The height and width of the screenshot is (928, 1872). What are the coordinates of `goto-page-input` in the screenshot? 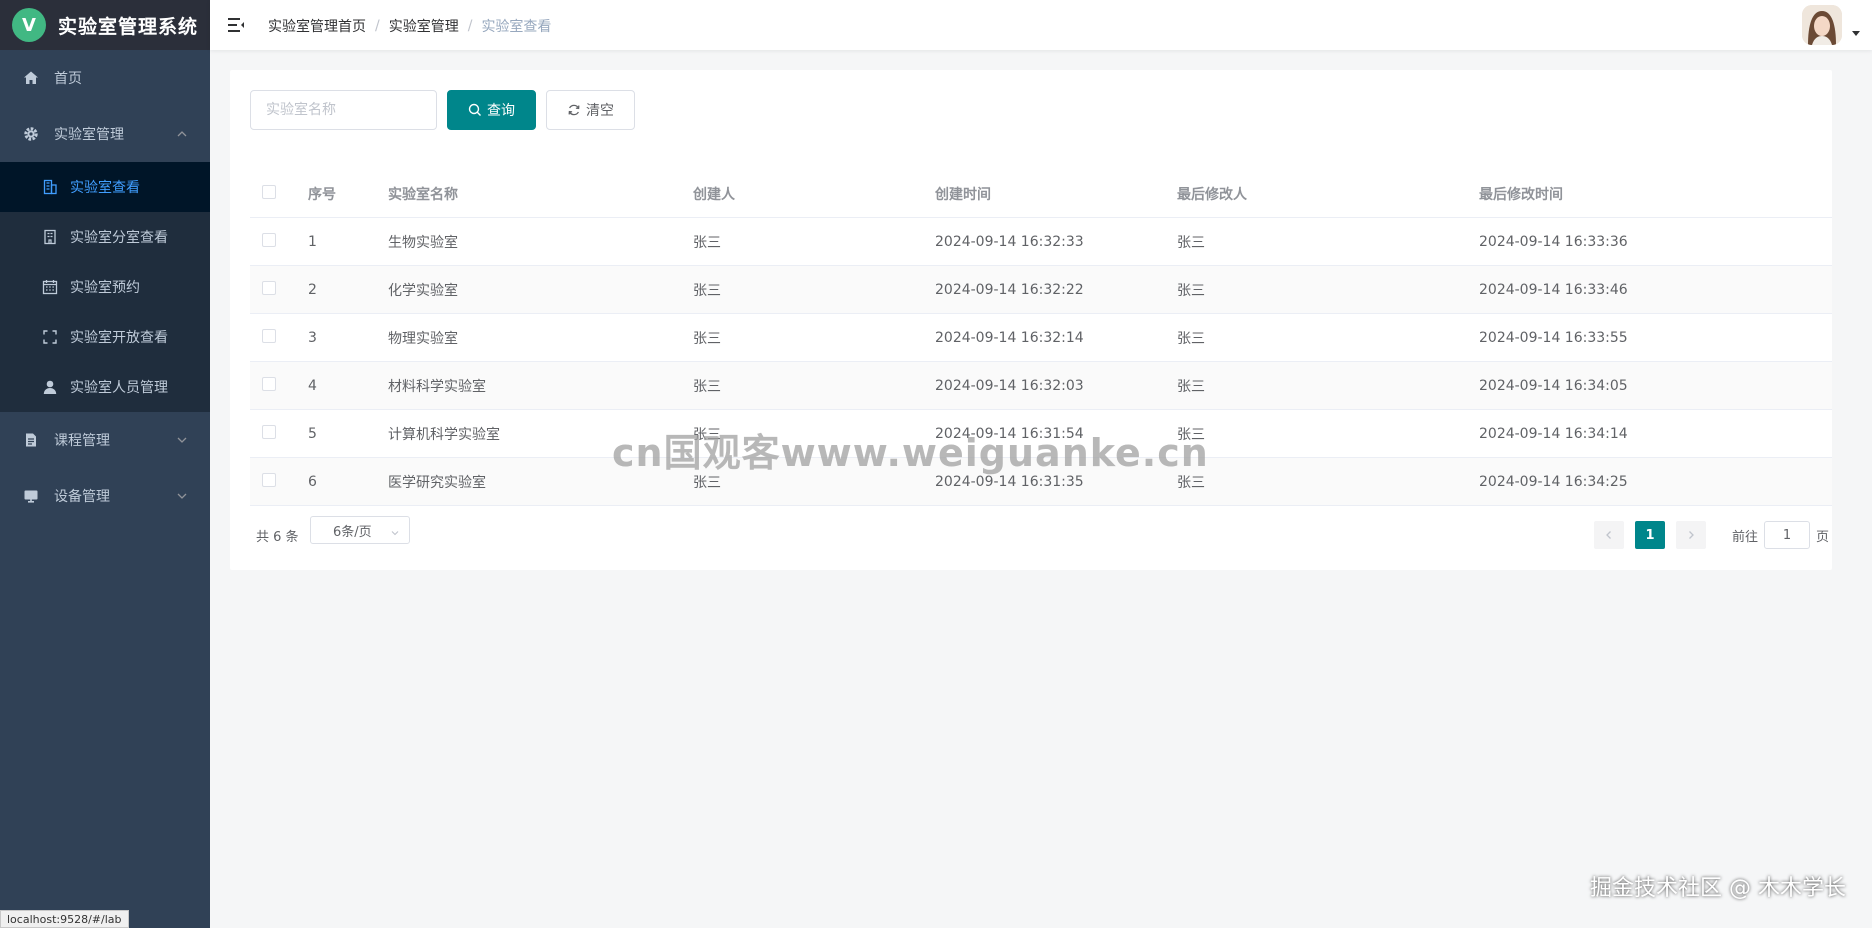 It's located at (1787, 535).